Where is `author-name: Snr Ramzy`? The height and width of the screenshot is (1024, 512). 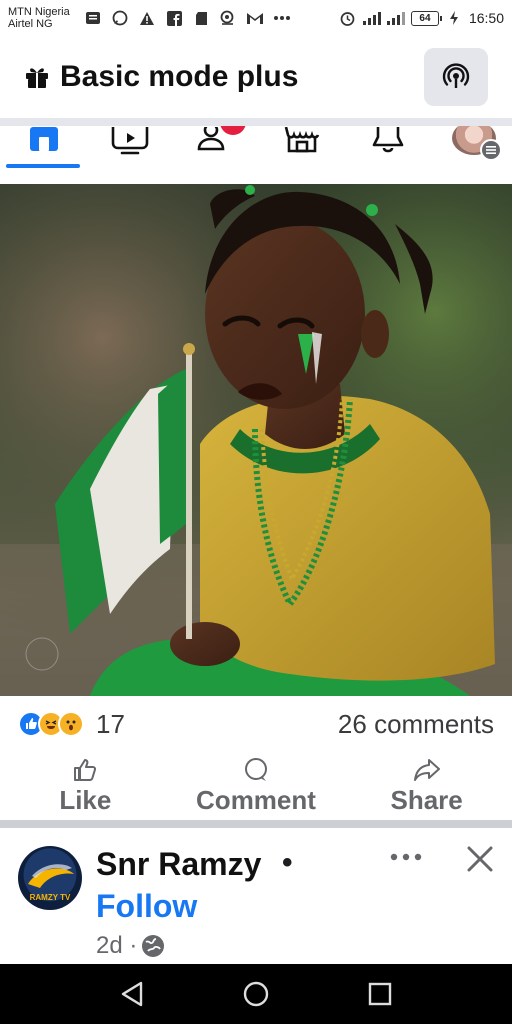
author-name: Snr Ramzy is located at coordinates (178, 864).